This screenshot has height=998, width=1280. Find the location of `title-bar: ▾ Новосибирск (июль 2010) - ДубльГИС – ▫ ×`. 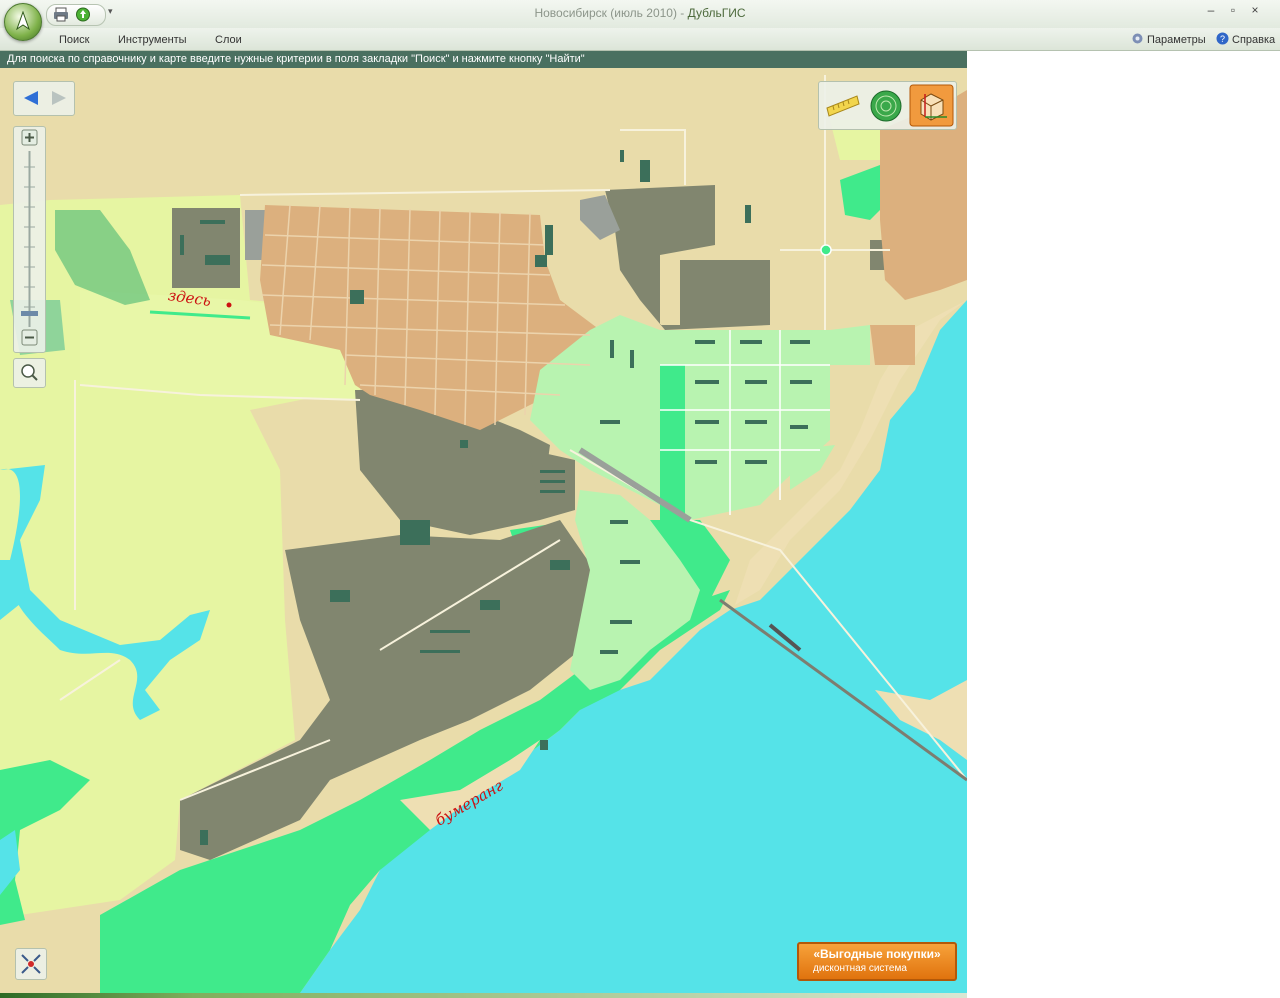

title-bar: ▾ Новосибирск (июль 2010) - ДубльГИС – ▫ × is located at coordinates (640, 14).